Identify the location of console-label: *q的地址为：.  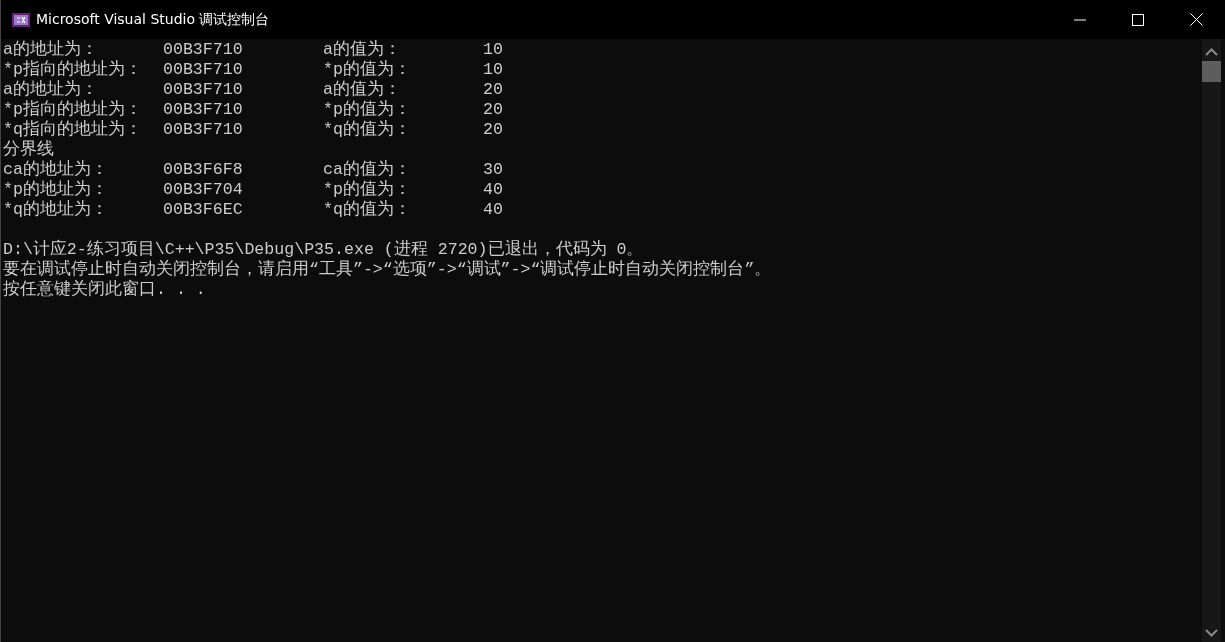
(55, 209).